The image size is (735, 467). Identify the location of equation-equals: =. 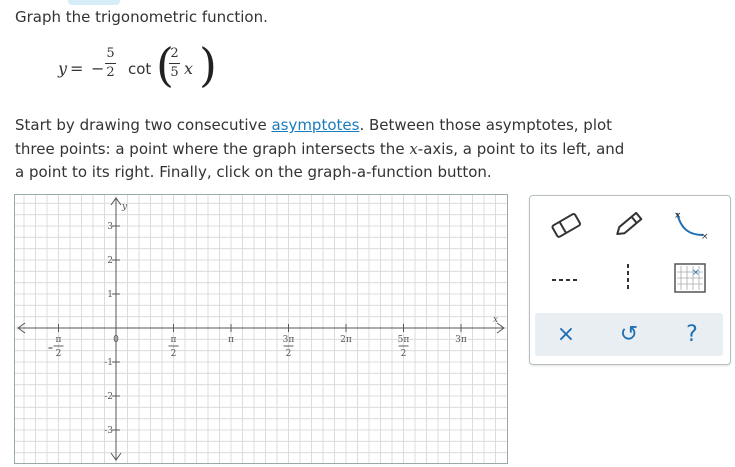
(77, 68).